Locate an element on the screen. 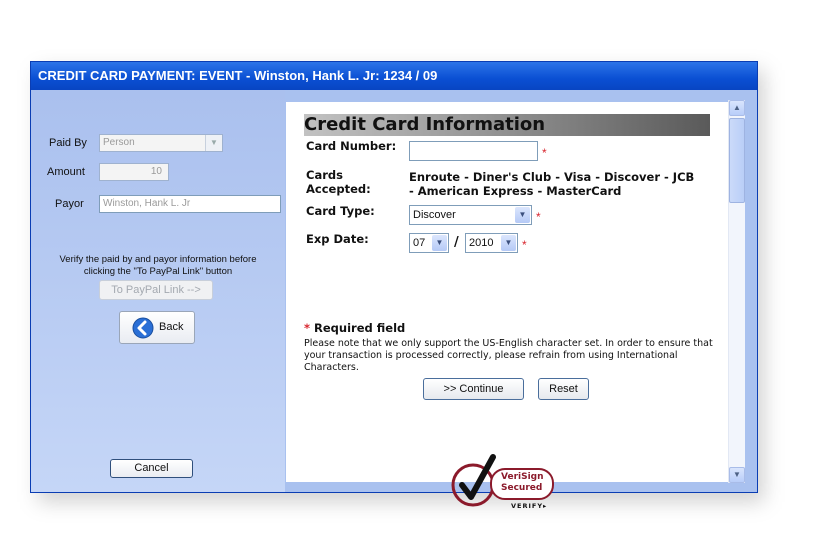 The image size is (820, 555). verisign-verify: VERIFY▸ is located at coordinates (529, 506).